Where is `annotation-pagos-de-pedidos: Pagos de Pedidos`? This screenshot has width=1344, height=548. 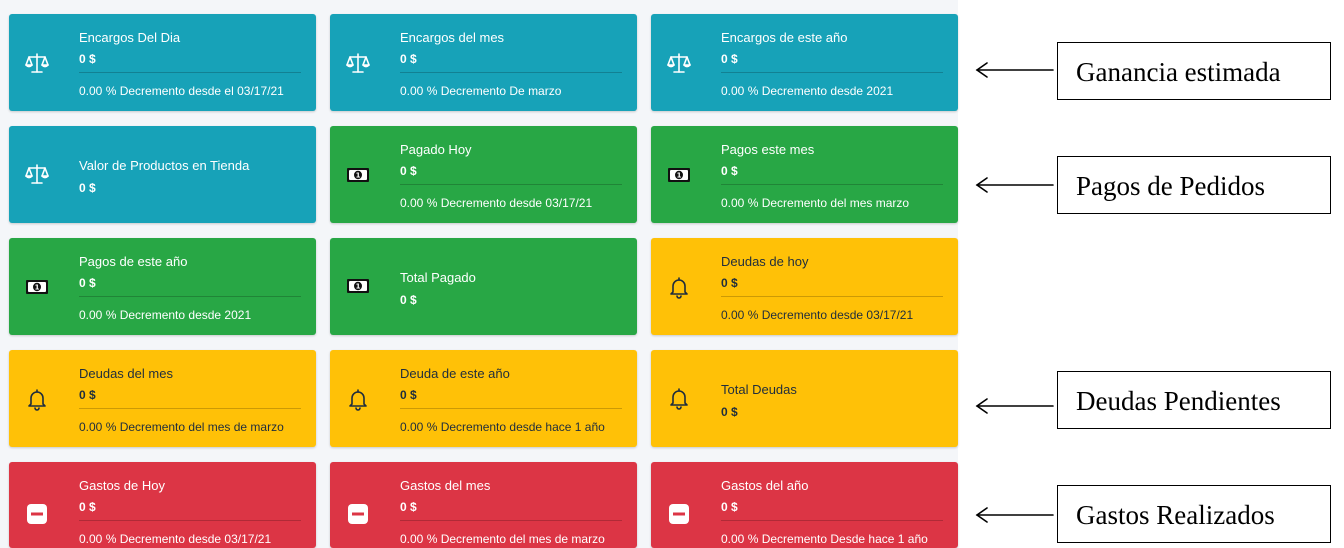
annotation-pagos-de-pedidos: Pagos de Pedidos is located at coordinates (1194, 185).